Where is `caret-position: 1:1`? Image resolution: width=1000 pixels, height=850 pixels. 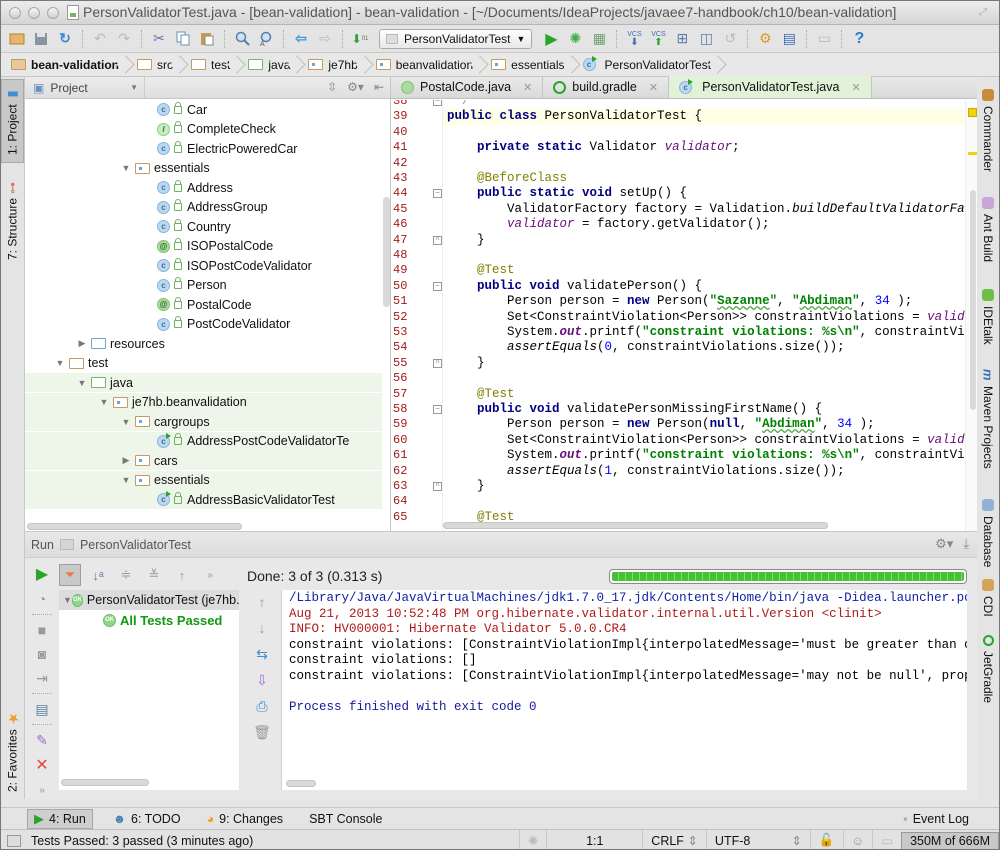
caret-position: 1:1 is located at coordinates (594, 839).